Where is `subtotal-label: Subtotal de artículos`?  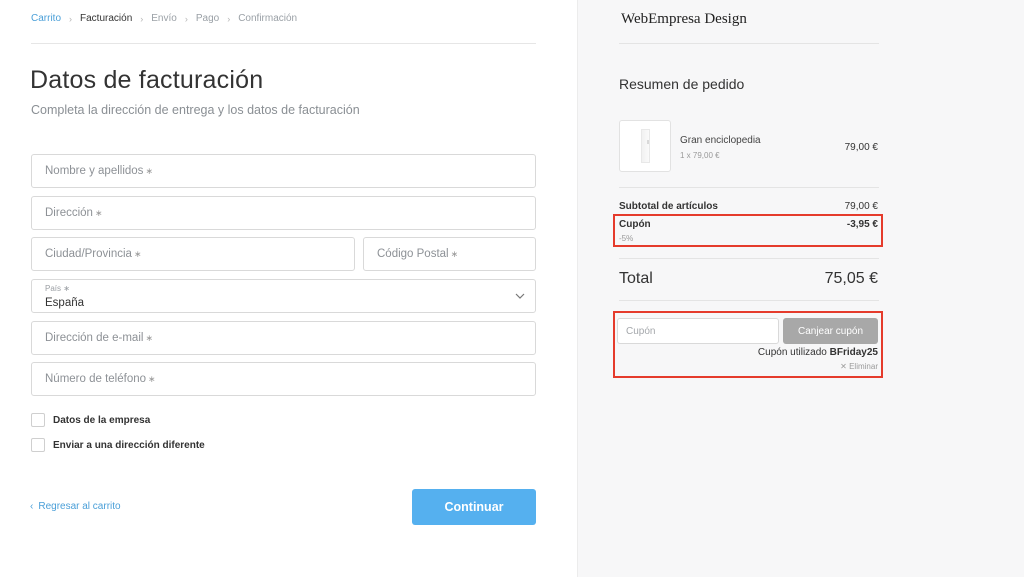 subtotal-label: Subtotal de artículos is located at coordinates (668, 206).